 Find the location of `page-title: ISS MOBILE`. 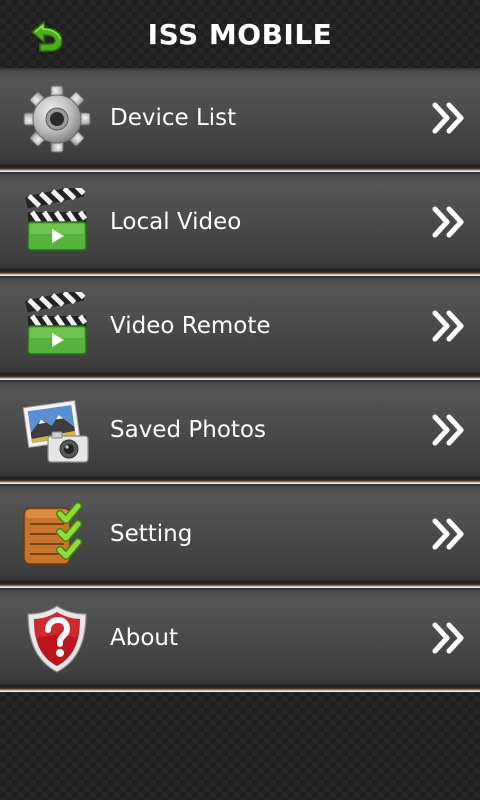

page-title: ISS MOBILE is located at coordinates (240, 34).